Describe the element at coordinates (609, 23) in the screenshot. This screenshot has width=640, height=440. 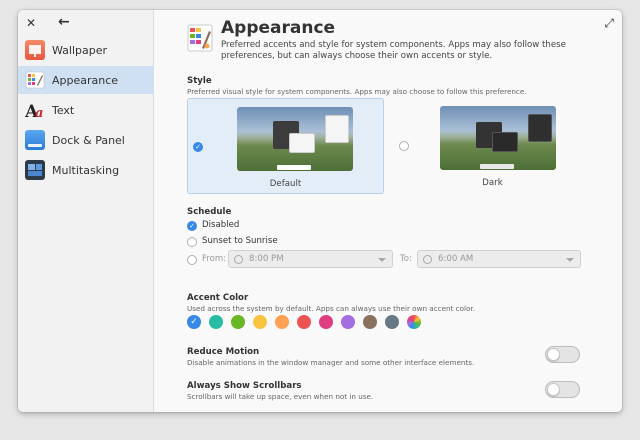
I see `maximize-icon: ⤢` at that location.